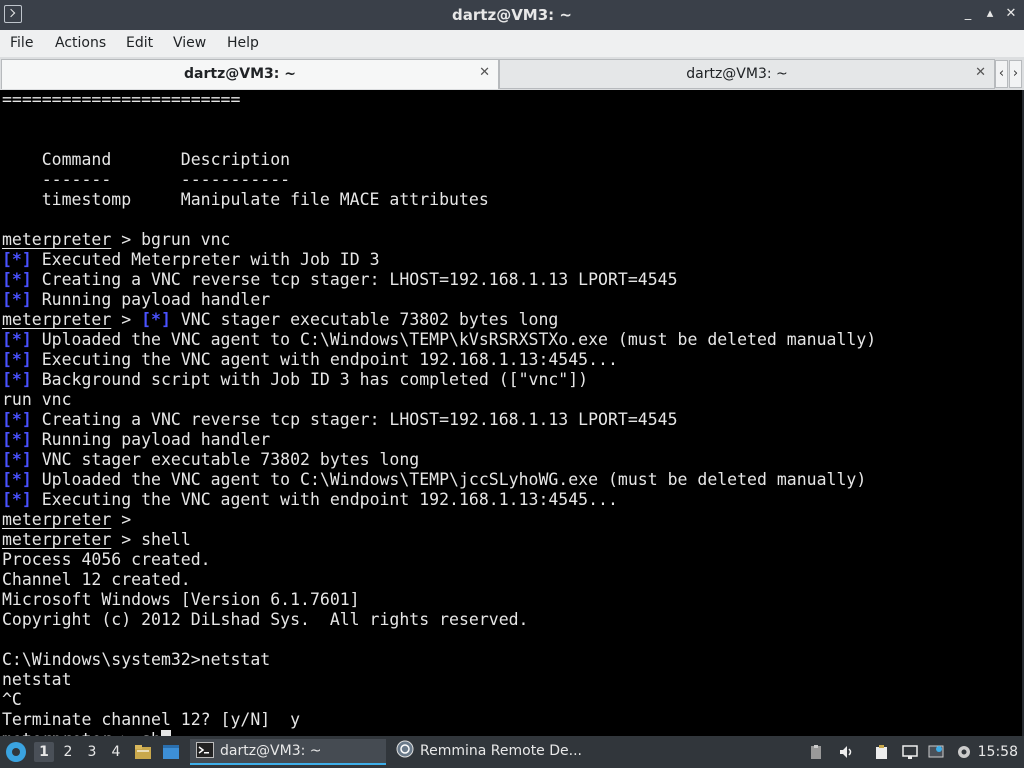 The height and width of the screenshot is (768, 1024). What do you see at coordinates (116, 752) in the screenshot?
I see `workspace-4: 4` at bounding box center [116, 752].